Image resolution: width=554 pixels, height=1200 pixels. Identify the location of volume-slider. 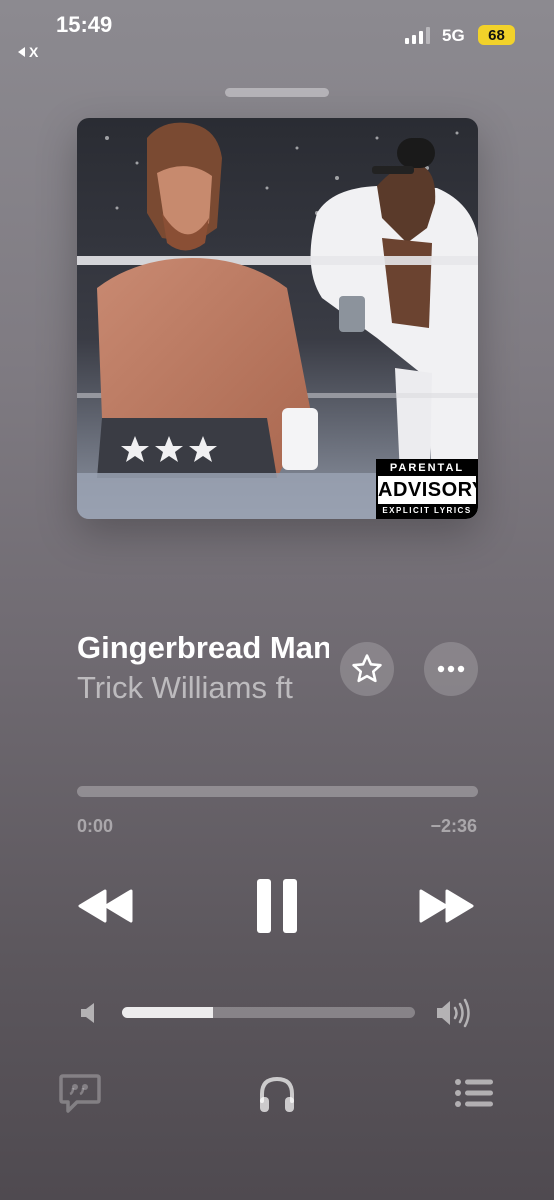
(268, 1012).